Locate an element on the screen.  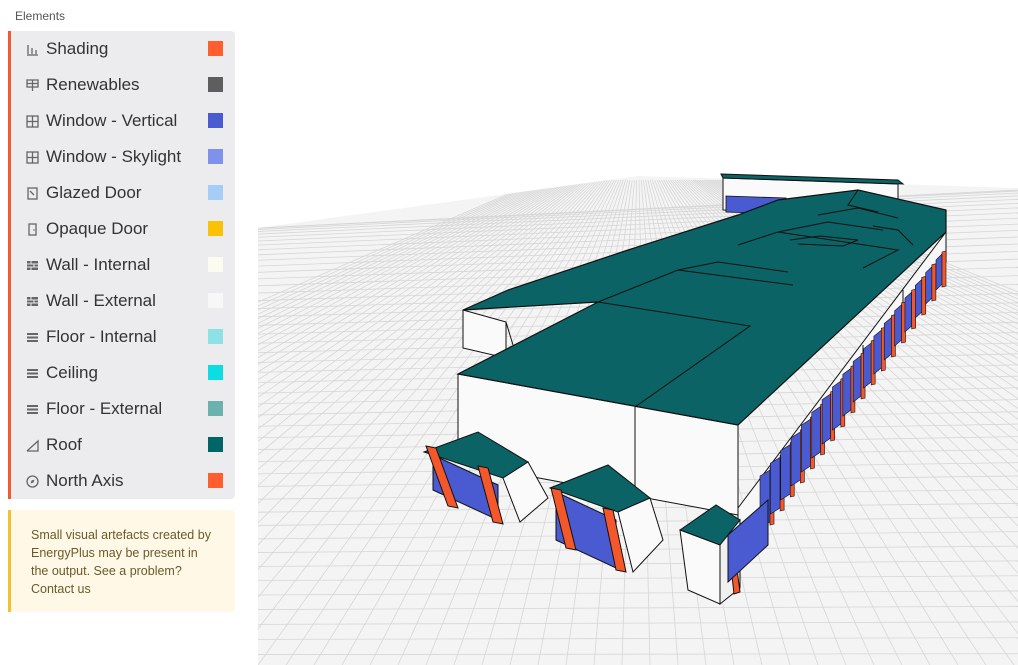
legend-item-label: Ceiling is located at coordinates (72, 372).